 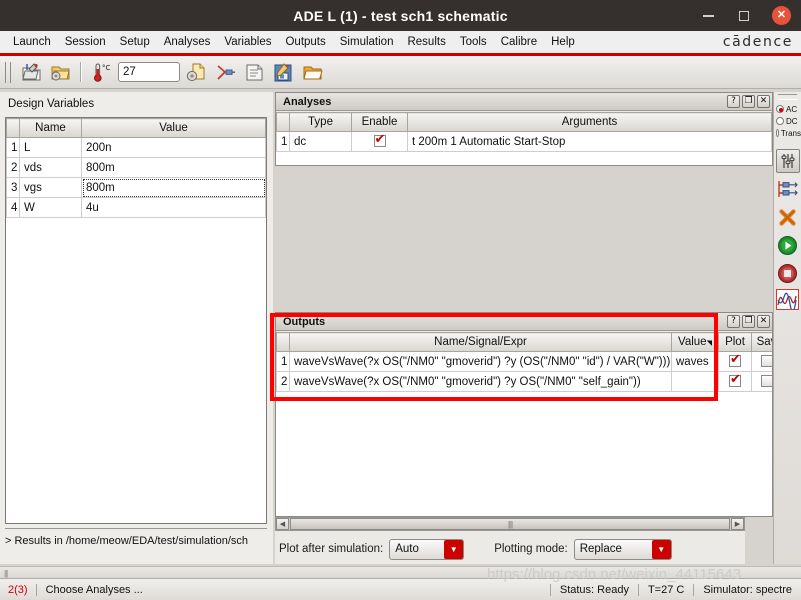 What do you see at coordinates (50, 147) in the screenshot?
I see `dv-name-cell: L` at bounding box center [50, 147].